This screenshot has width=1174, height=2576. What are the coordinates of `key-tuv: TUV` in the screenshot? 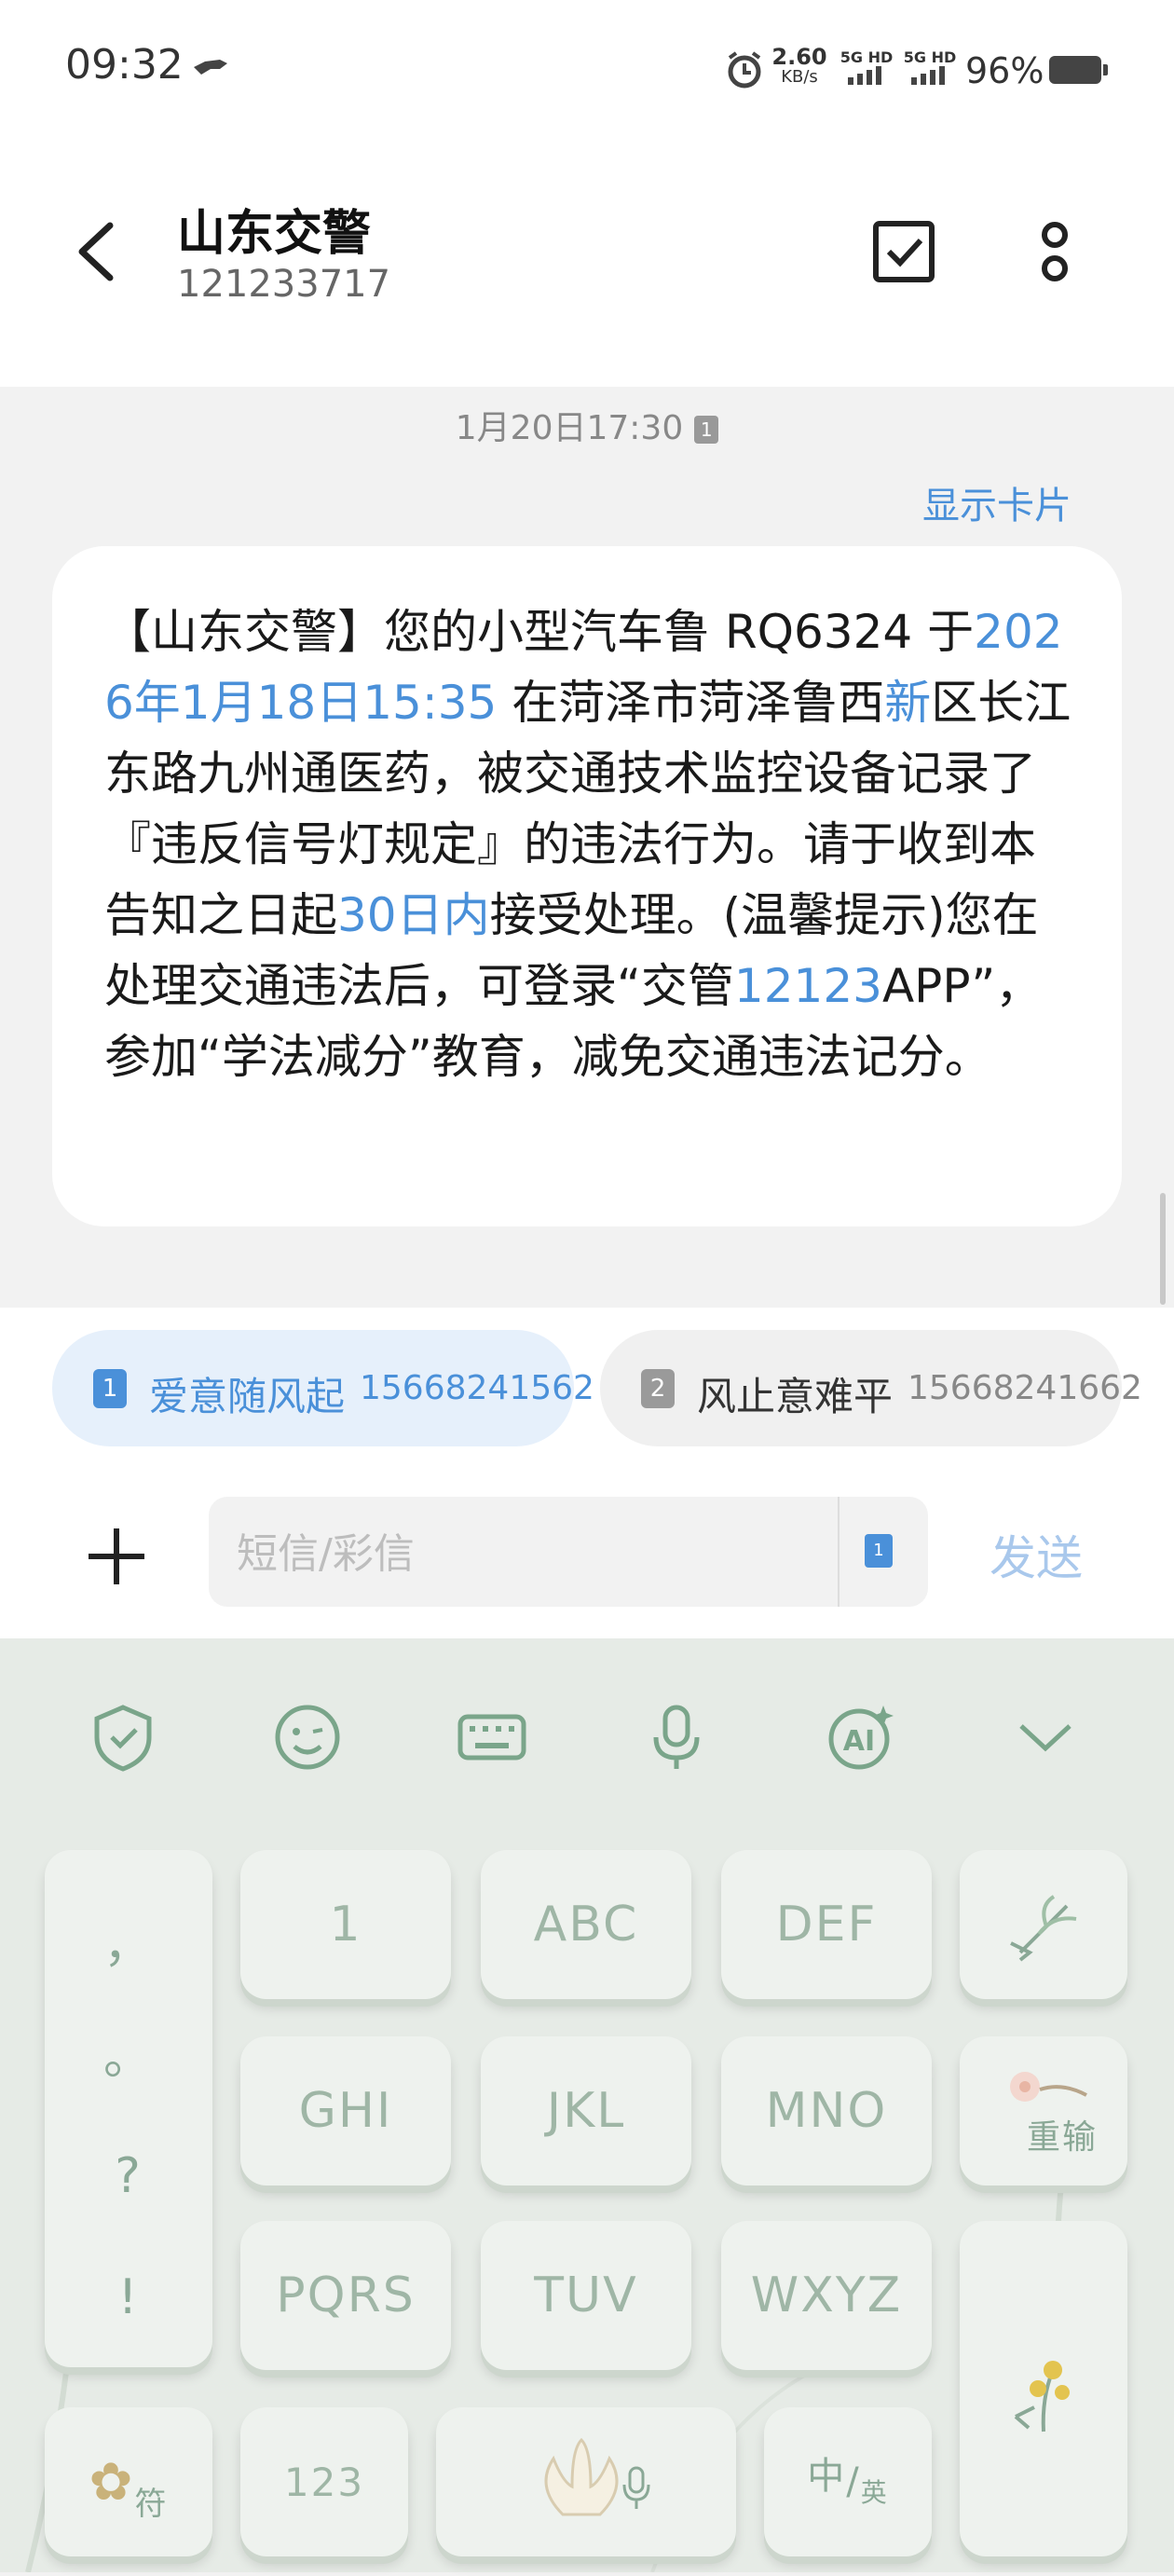 It's located at (586, 2295).